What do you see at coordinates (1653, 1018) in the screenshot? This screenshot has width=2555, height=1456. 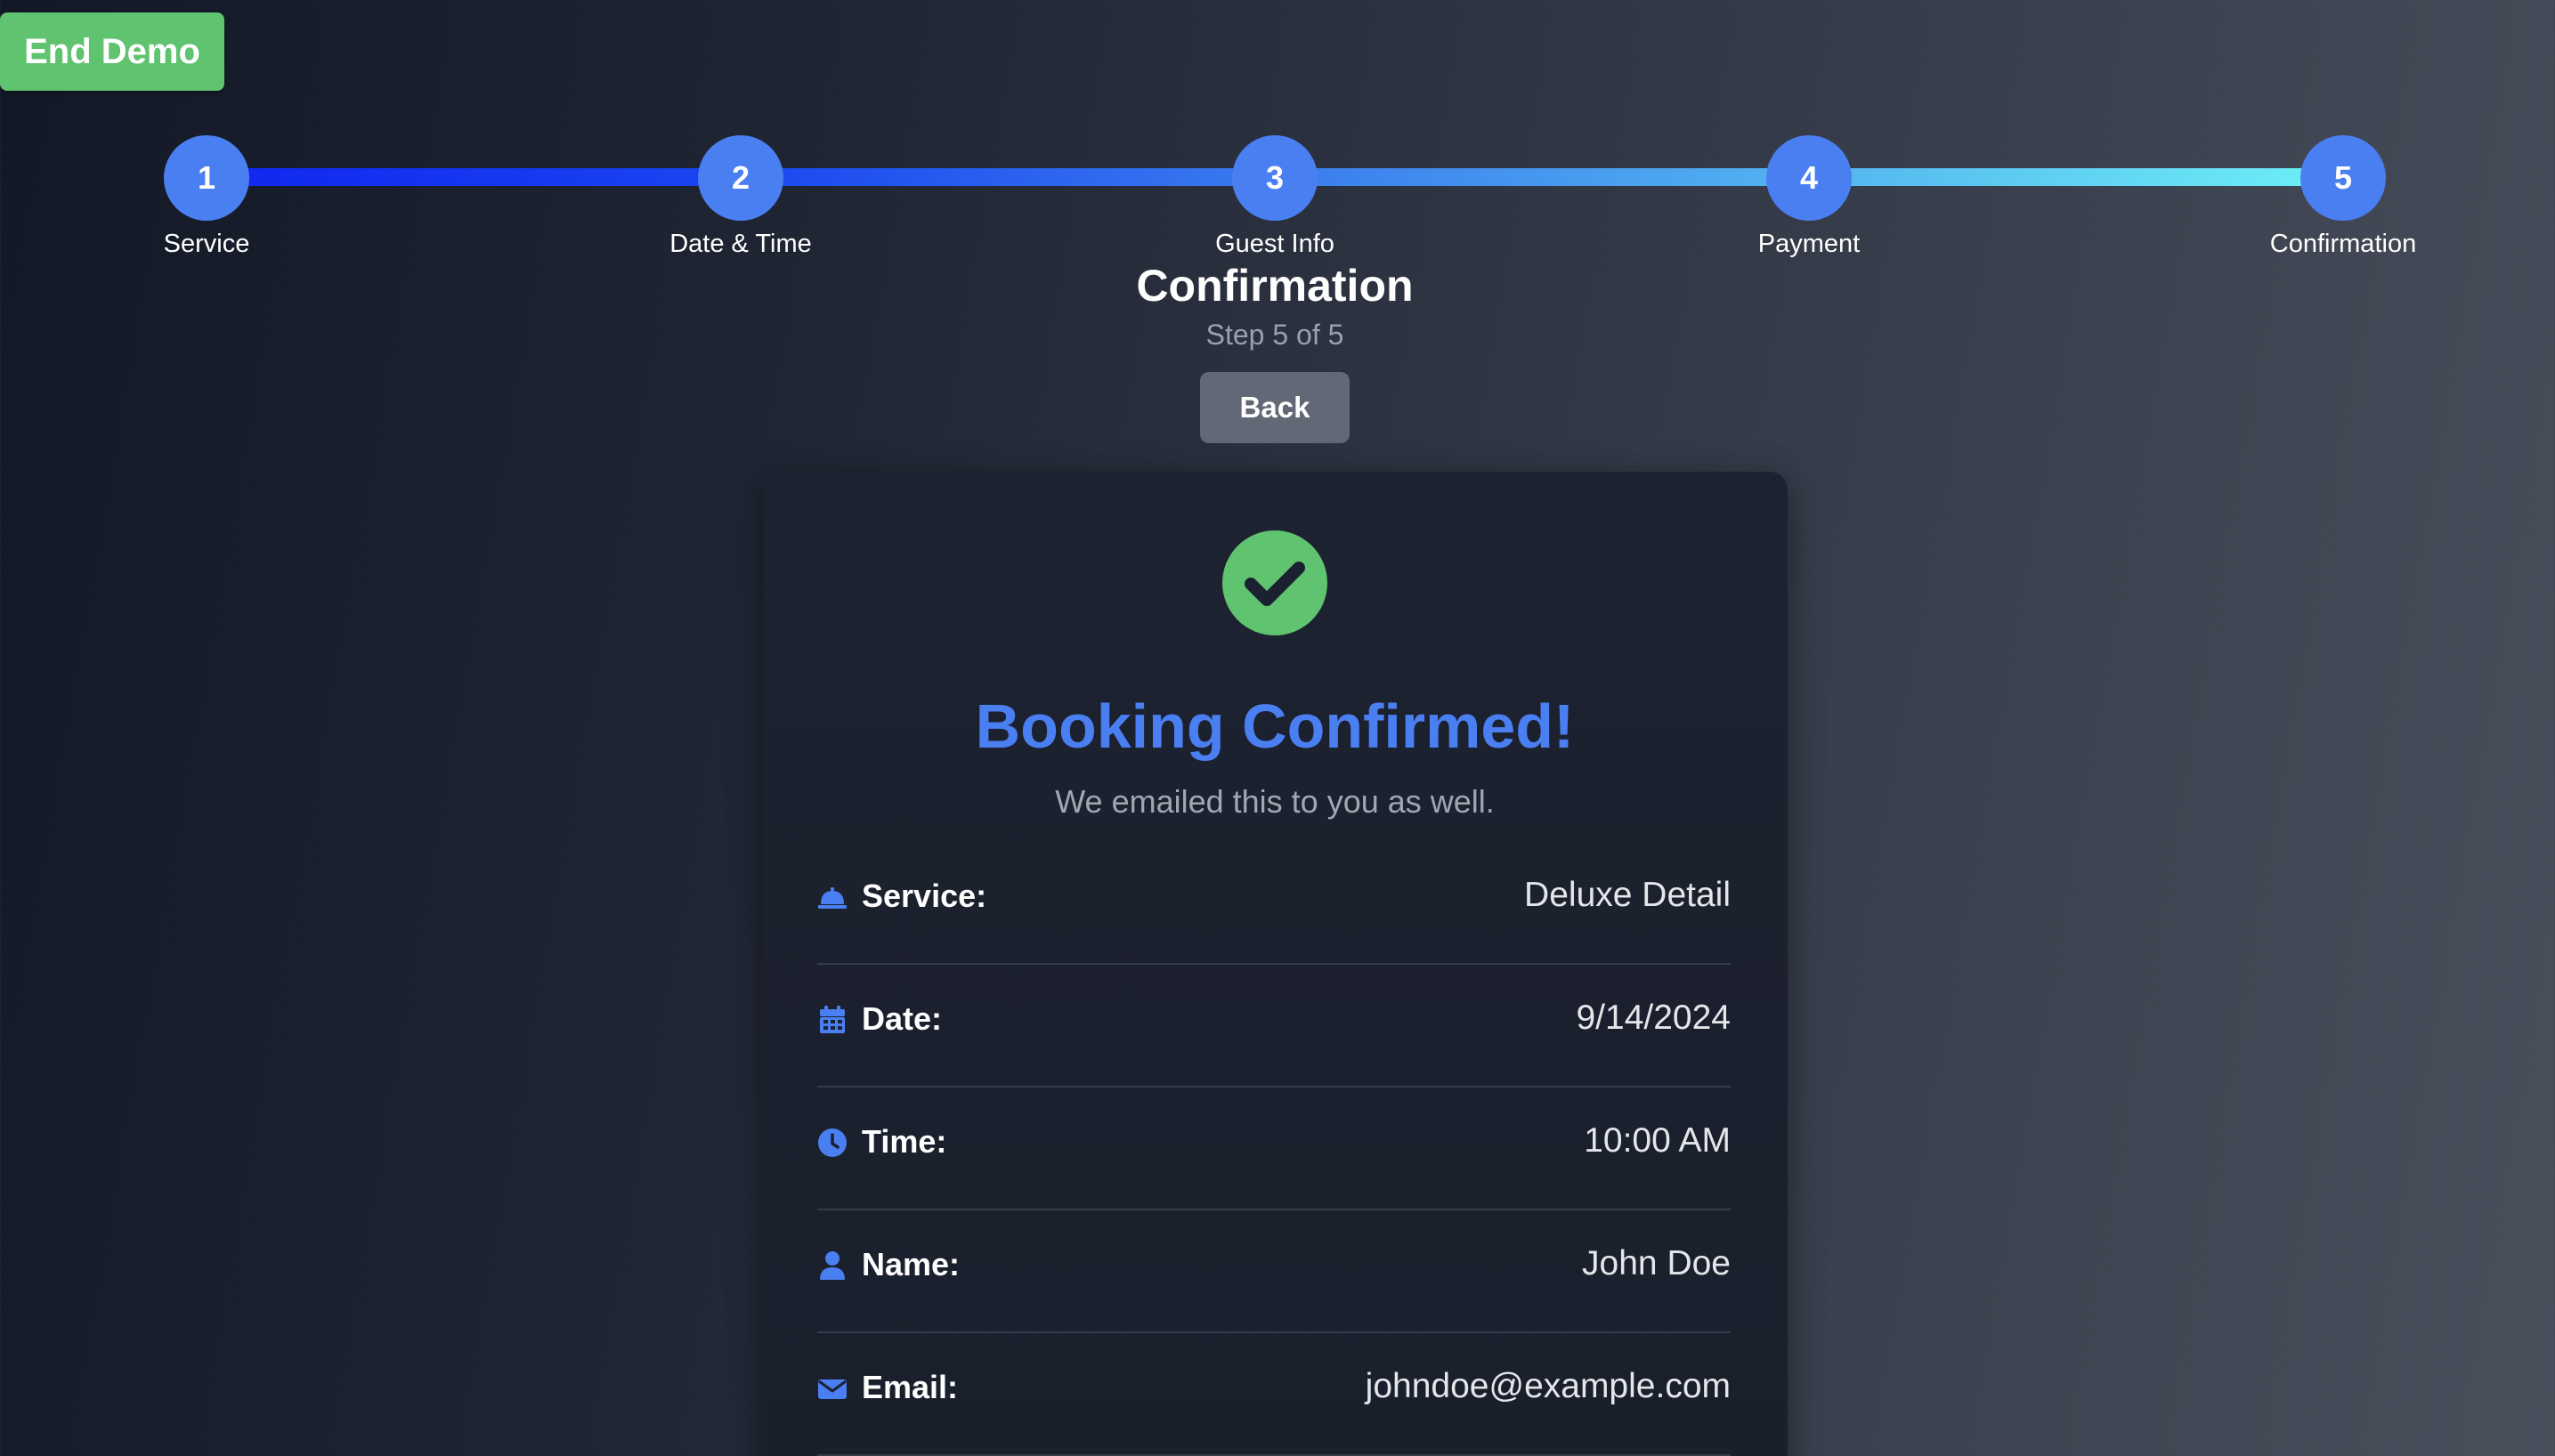 I see `detail-value: 9/14/2024` at bounding box center [1653, 1018].